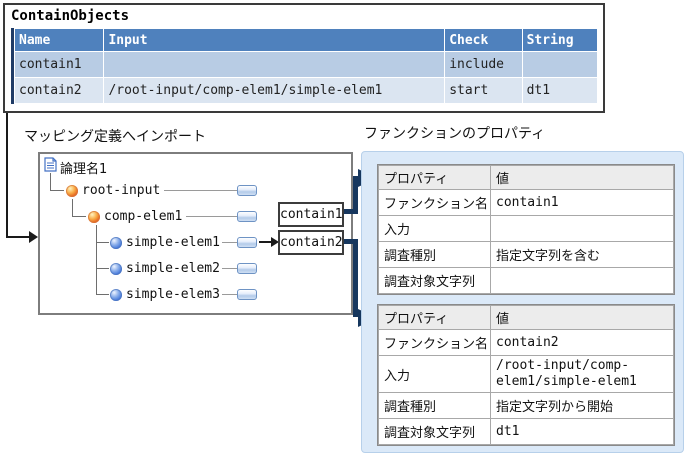 This screenshot has height=460, width=687. Describe the element at coordinates (115, 137) in the screenshot. I see `mapping-import-label: マッピング定義へインポート` at that location.